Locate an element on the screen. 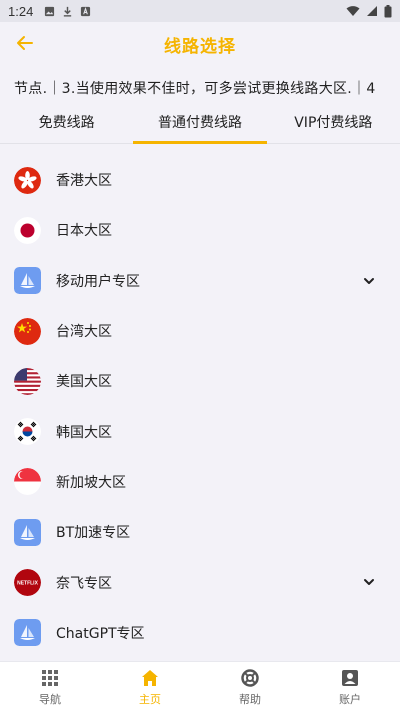 This screenshot has height=711, width=400. account-icon is located at coordinates (350, 678).